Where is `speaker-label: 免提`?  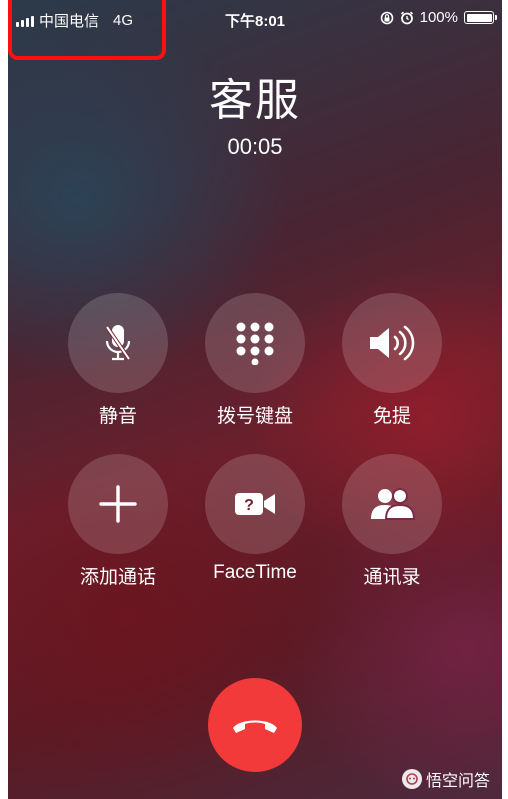
speaker-label: 免提 is located at coordinates (391, 416).